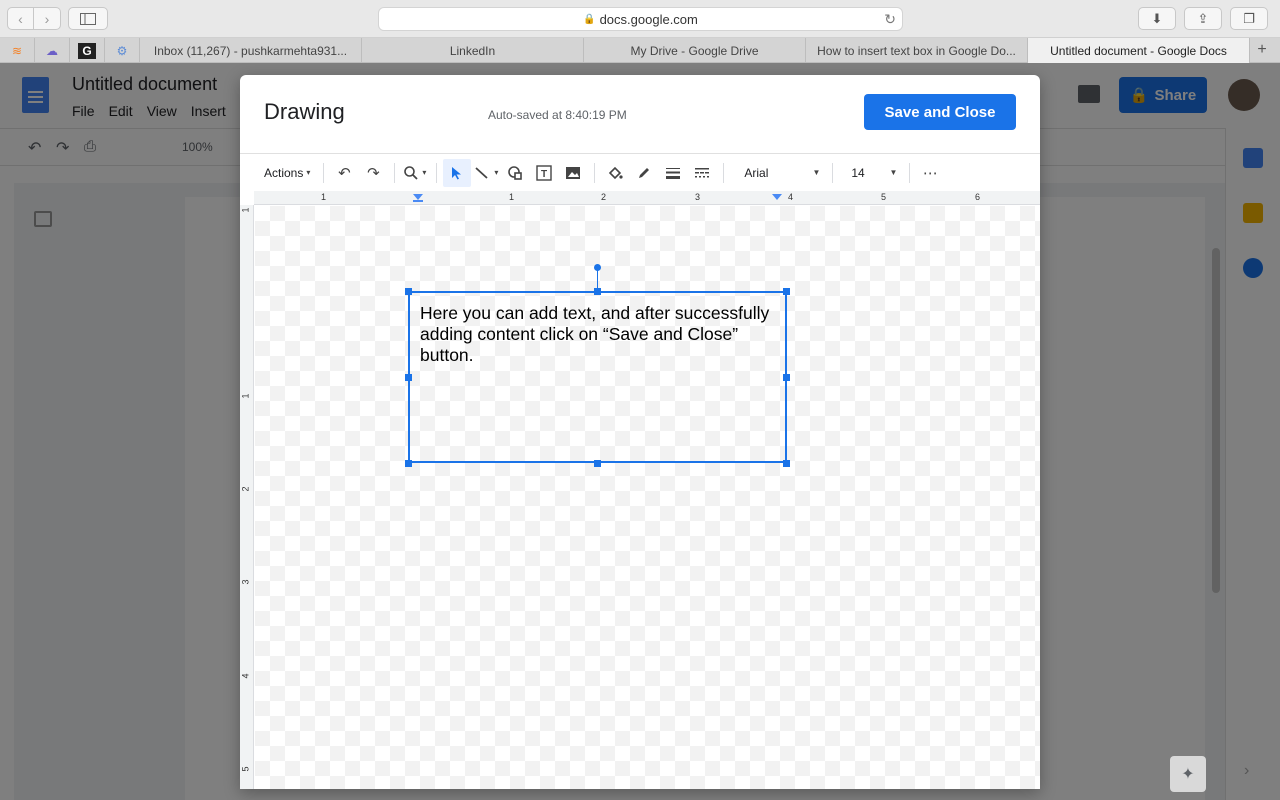 The width and height of the screenshot is (1280, 800). I want to click on chevron-right-icon: ›, so click(47, 18).